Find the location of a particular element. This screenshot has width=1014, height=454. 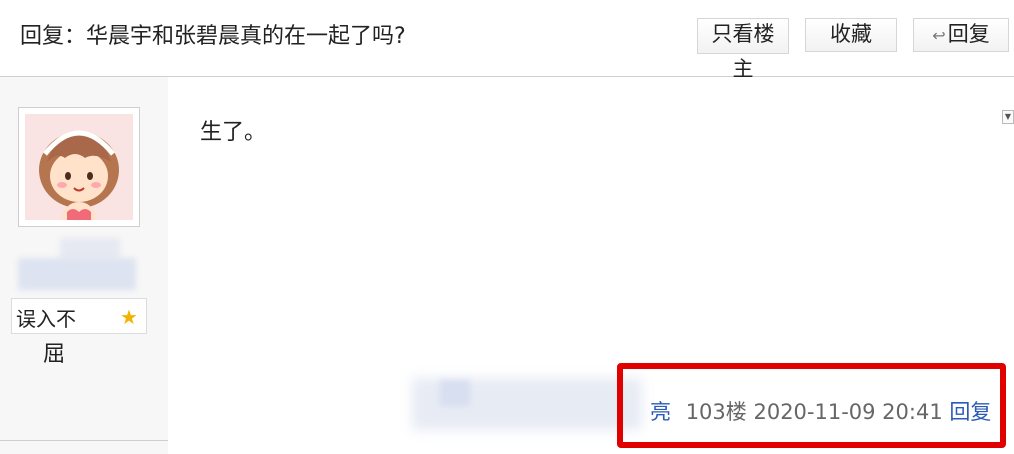

meta-prefix-link: 亮 is located at coordinates (660, 412).